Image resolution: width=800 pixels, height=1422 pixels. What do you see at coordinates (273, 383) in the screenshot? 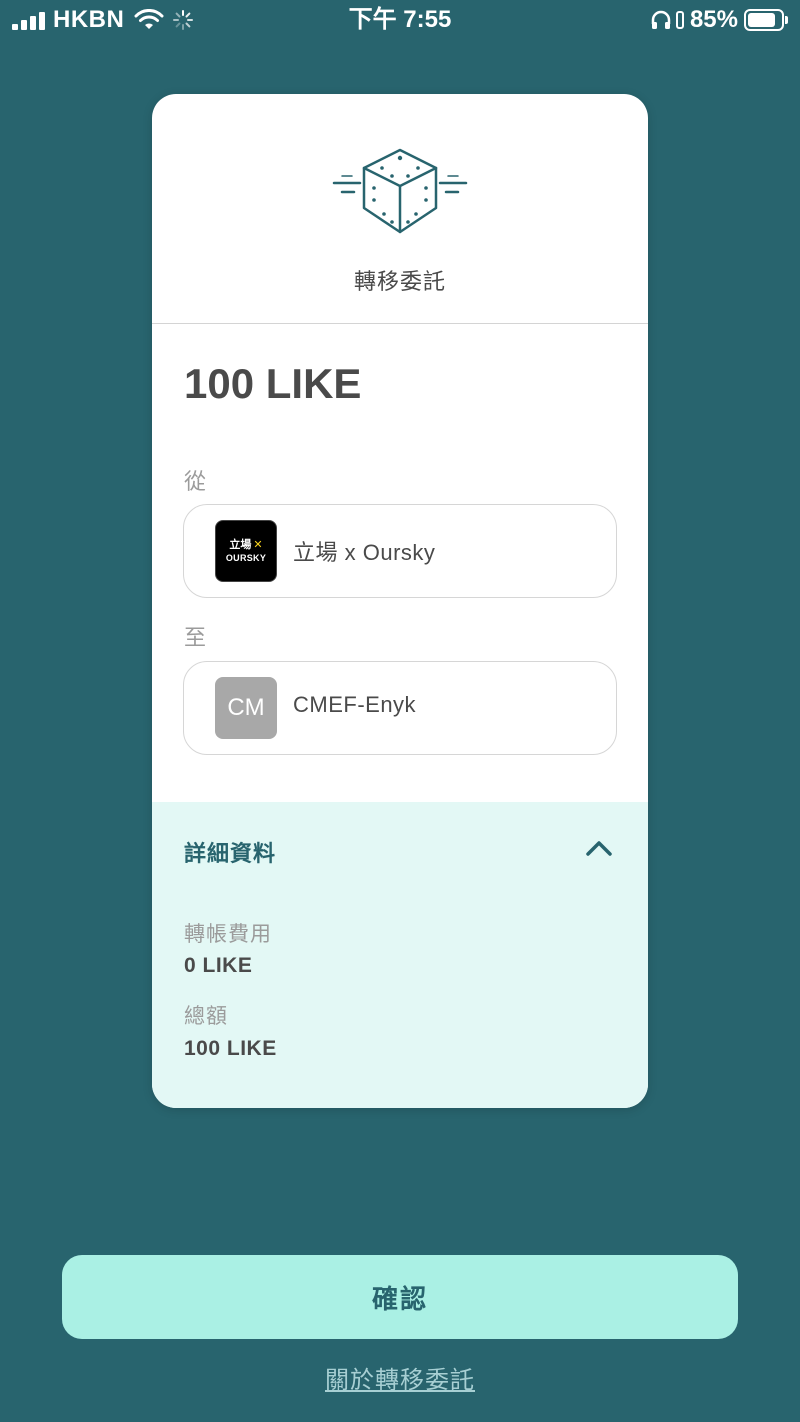
I see `transfer-amount: 100 LIKE` at bounding box center [273, 383].